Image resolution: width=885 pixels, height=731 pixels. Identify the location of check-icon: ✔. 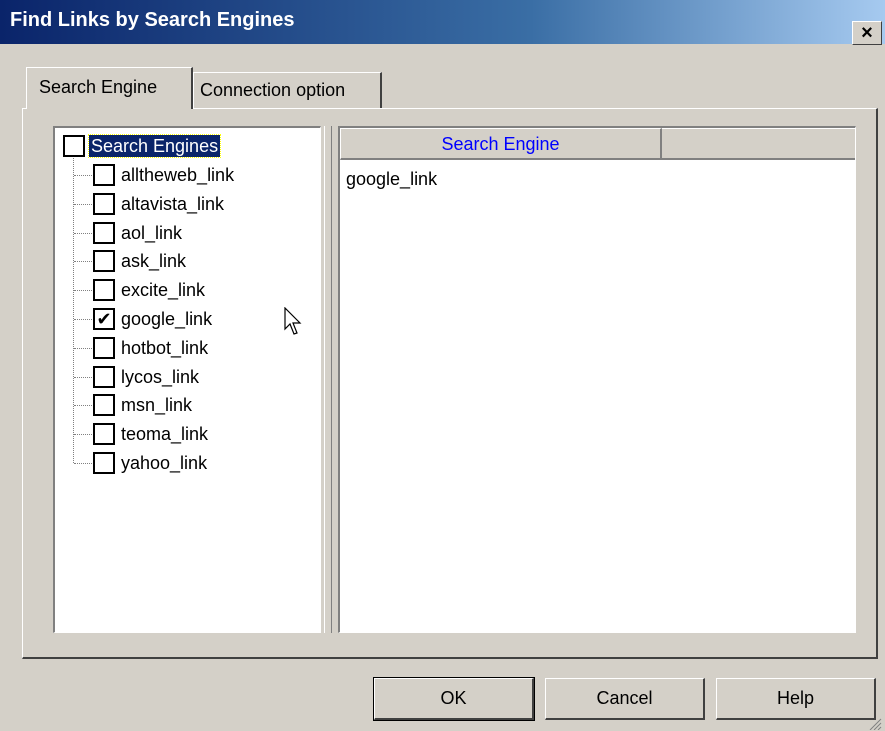
(104, 319).